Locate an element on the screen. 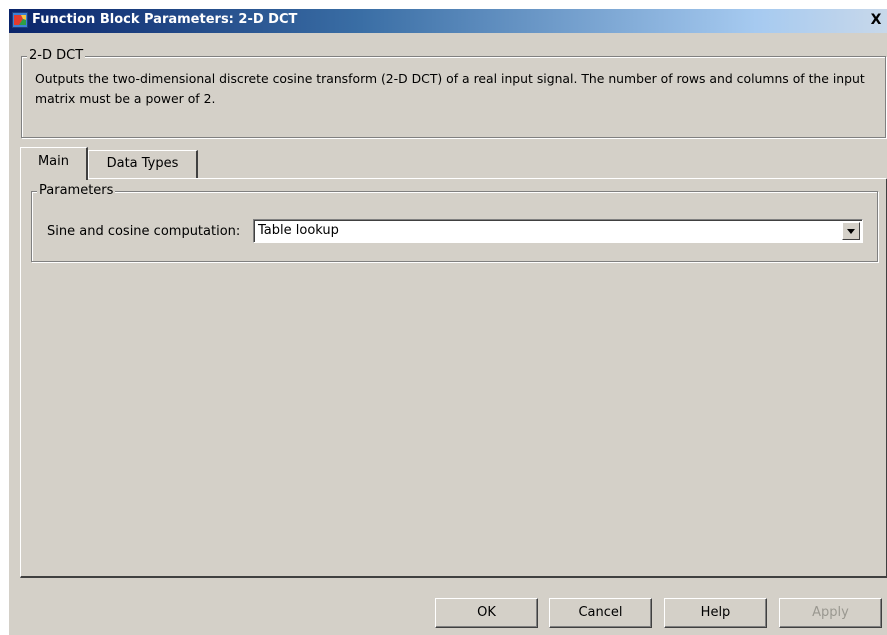 The width and height of the screenshot is (887, 635). dropdown-arrow-button is located at coordinates (851, 231).